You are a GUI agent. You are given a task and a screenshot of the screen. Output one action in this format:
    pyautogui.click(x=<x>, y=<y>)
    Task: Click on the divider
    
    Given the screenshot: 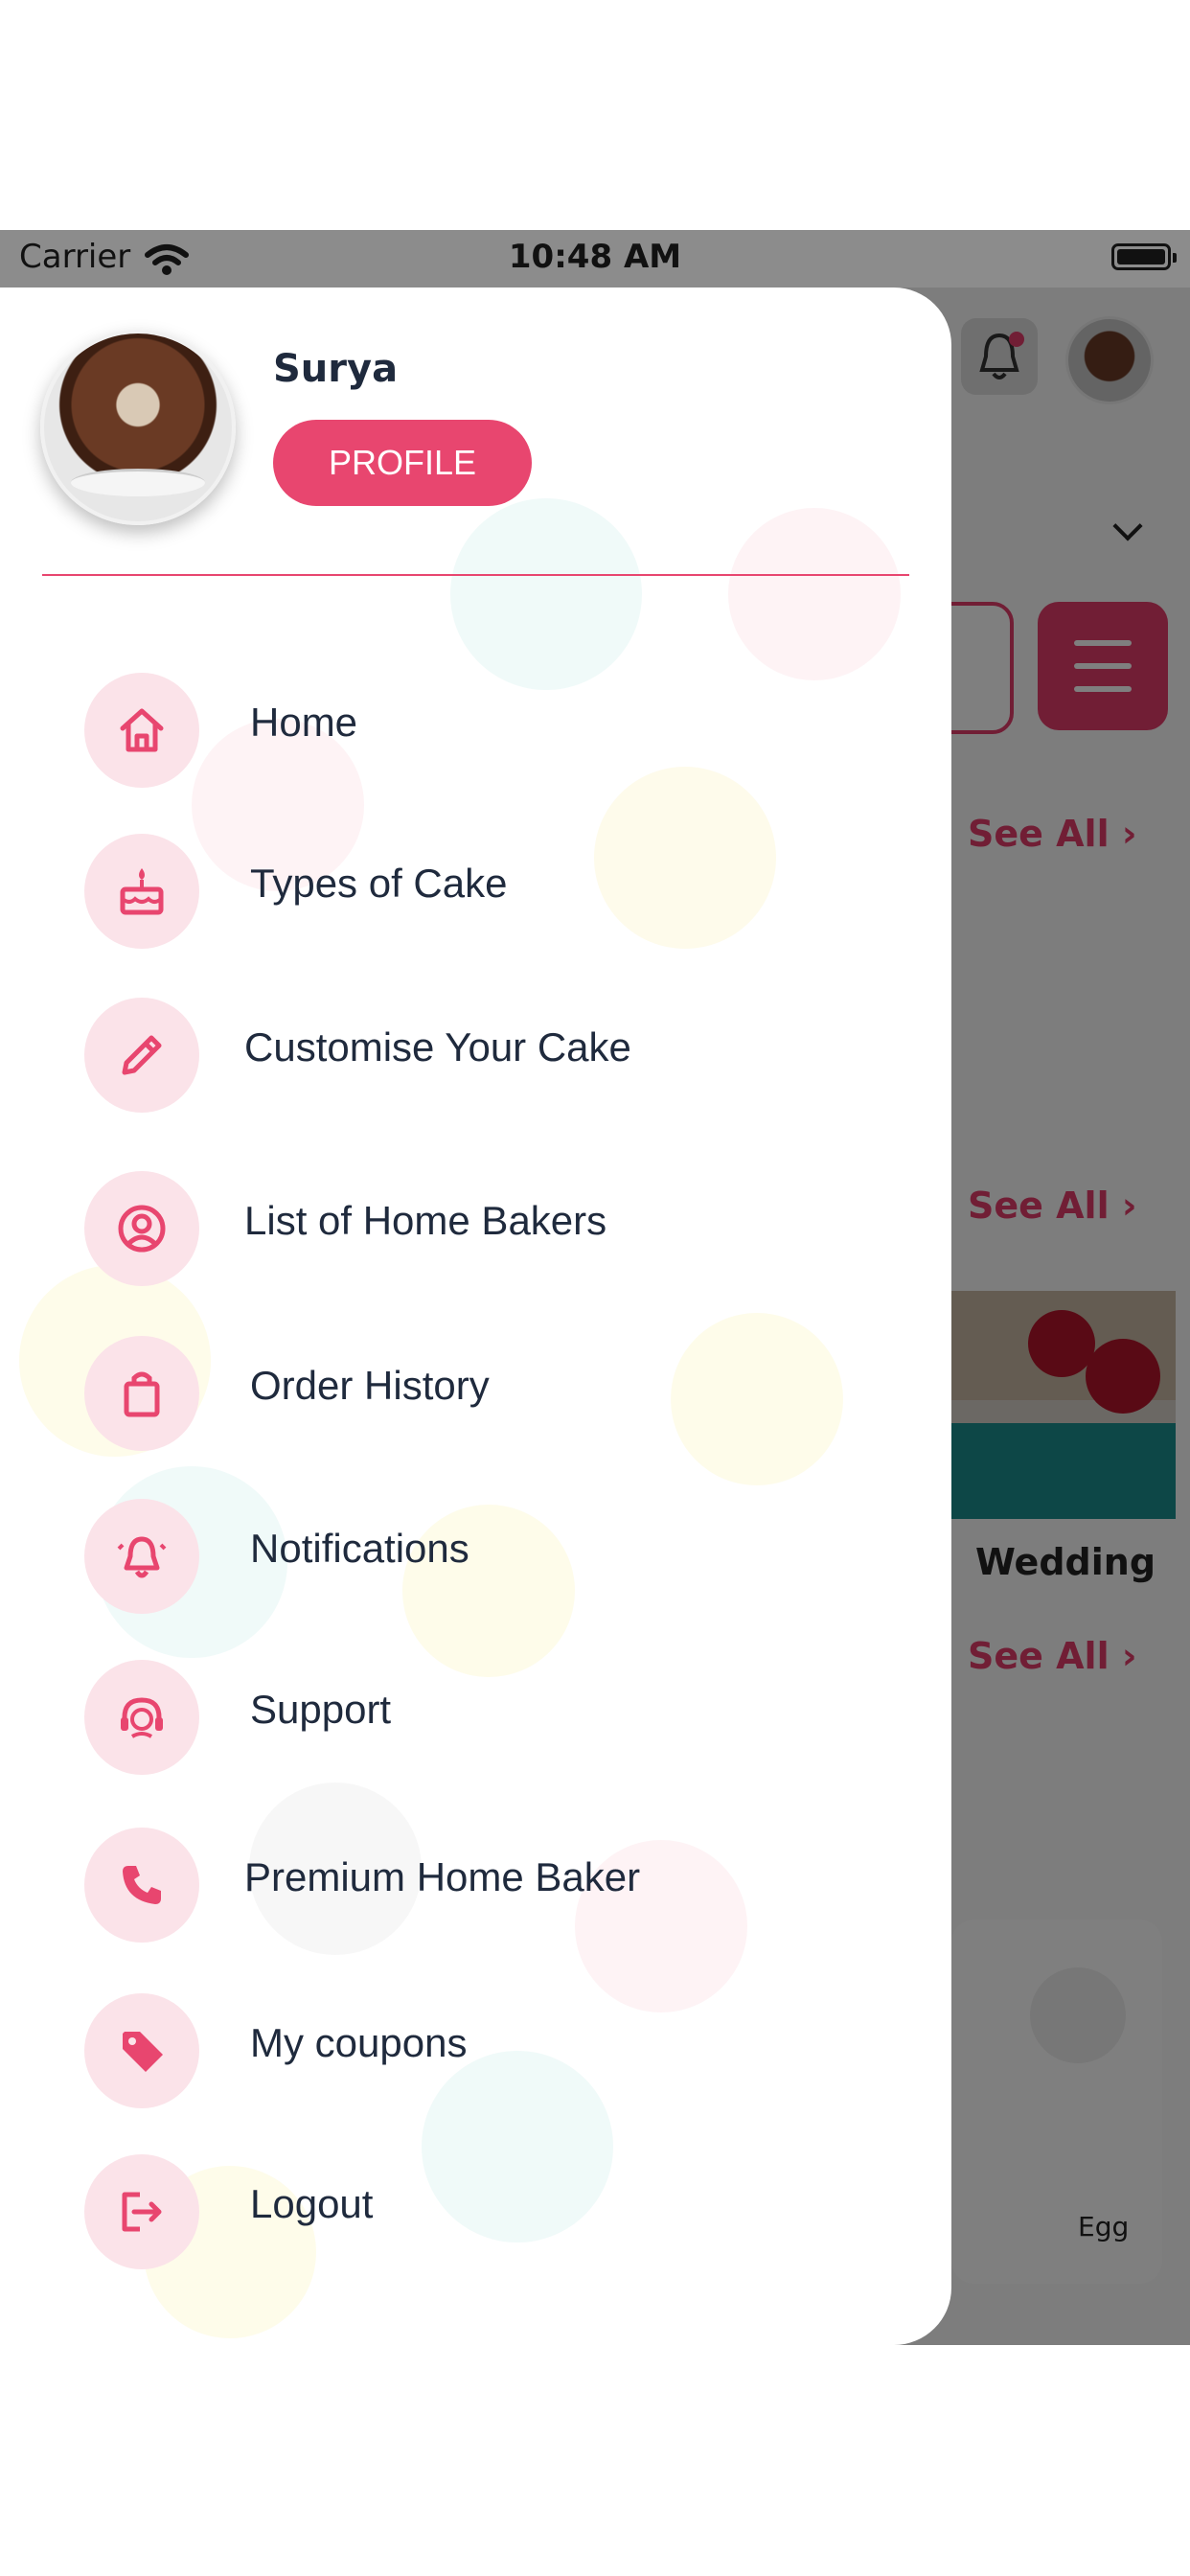 What is the action you would take?
    pyautogui.click(x=476, y=575)
    